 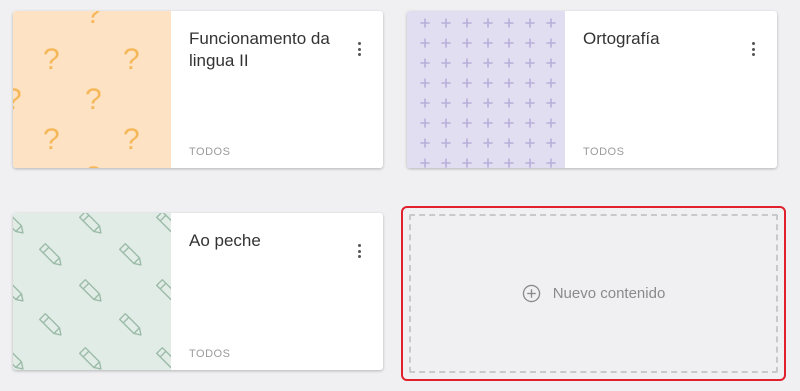 I want to click on new-content-label: Nuevo contenido, so click(x=609, y=293).